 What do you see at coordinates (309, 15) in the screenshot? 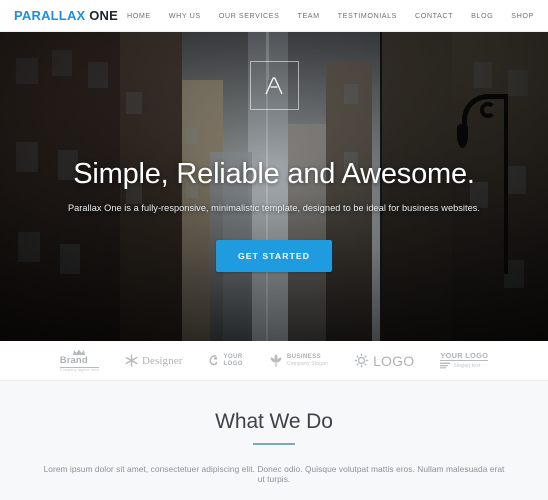
I see `nav-item-team: TEAM` at bounding box center [309, 15].